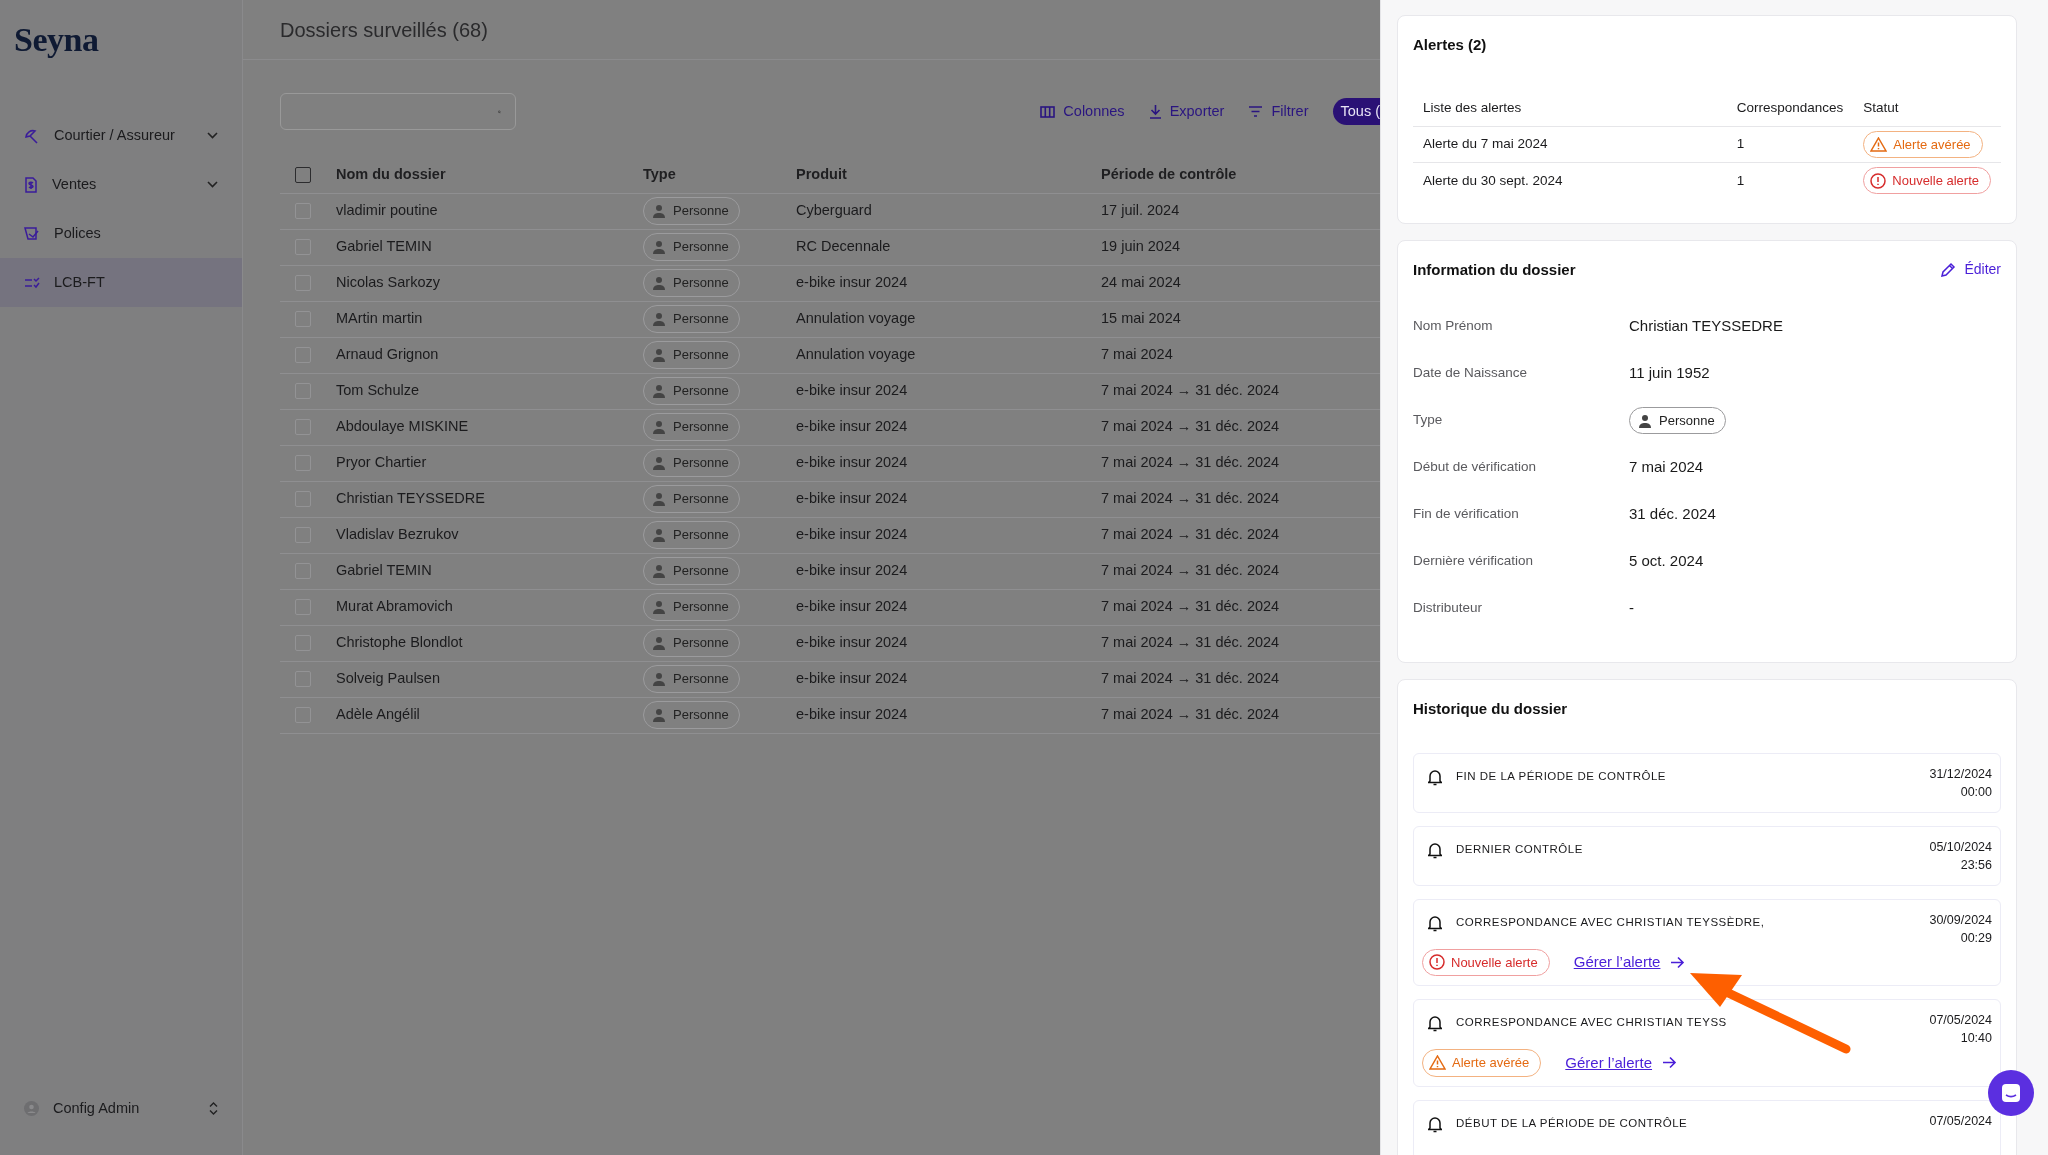 Image resolution: width=2048 pixels, height=1155 pixels. What do you see at coordinates (1790, 108) in the screenshot?
I see `column-header: Correspondances` at bounding box center [1790, 108].